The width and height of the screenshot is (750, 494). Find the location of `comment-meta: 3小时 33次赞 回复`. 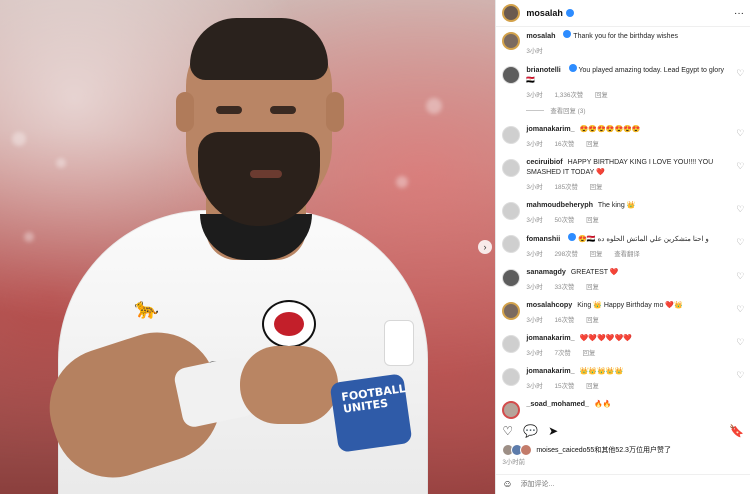

comment-meta: 3小时 33次赞 回复 is located at coordinates (635, 286).